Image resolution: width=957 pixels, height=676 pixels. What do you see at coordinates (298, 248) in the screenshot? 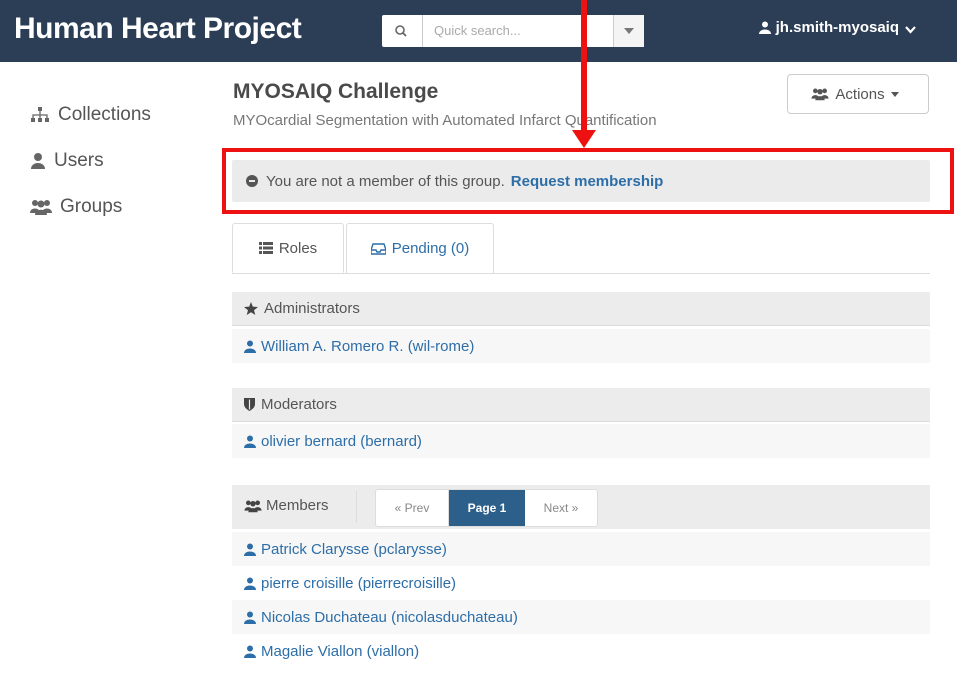
I see `tab-label: Roles` at bounding box center [298, 248].